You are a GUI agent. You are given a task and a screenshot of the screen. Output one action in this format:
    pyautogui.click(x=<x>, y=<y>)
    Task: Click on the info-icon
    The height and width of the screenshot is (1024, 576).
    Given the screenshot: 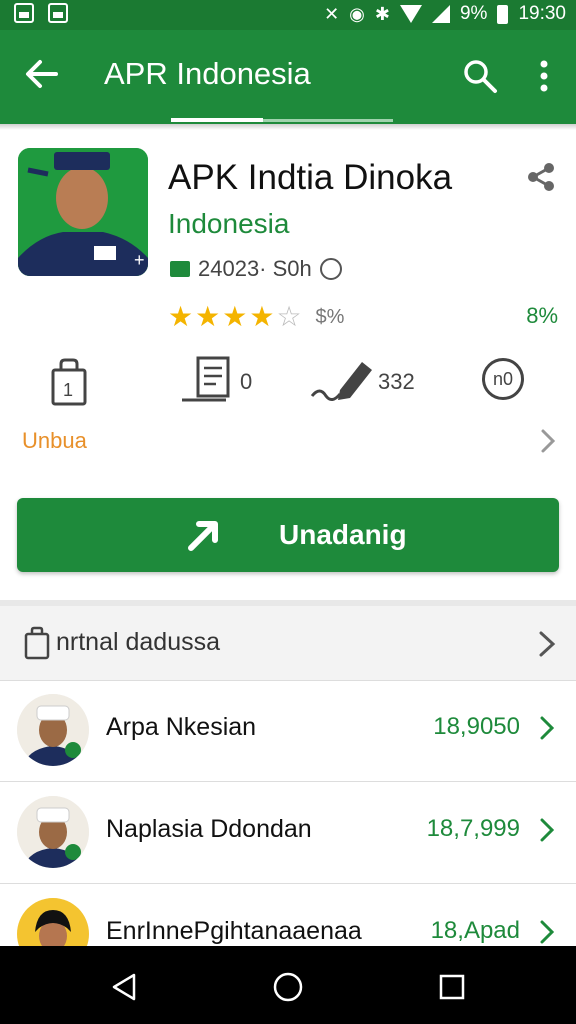 What is the action you would take?
    pyautogui.click(x=330, y=269)
    